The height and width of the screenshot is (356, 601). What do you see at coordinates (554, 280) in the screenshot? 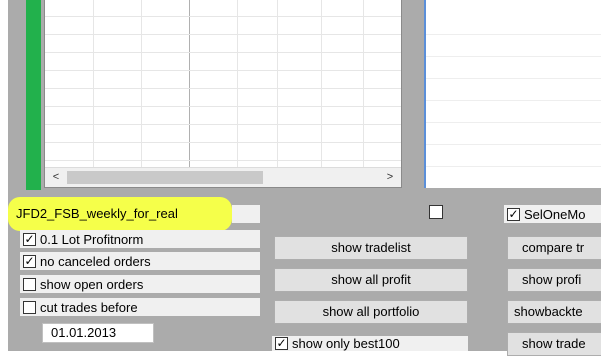
I see `show-profit-button: show profi` at bounding box center [554, 280].